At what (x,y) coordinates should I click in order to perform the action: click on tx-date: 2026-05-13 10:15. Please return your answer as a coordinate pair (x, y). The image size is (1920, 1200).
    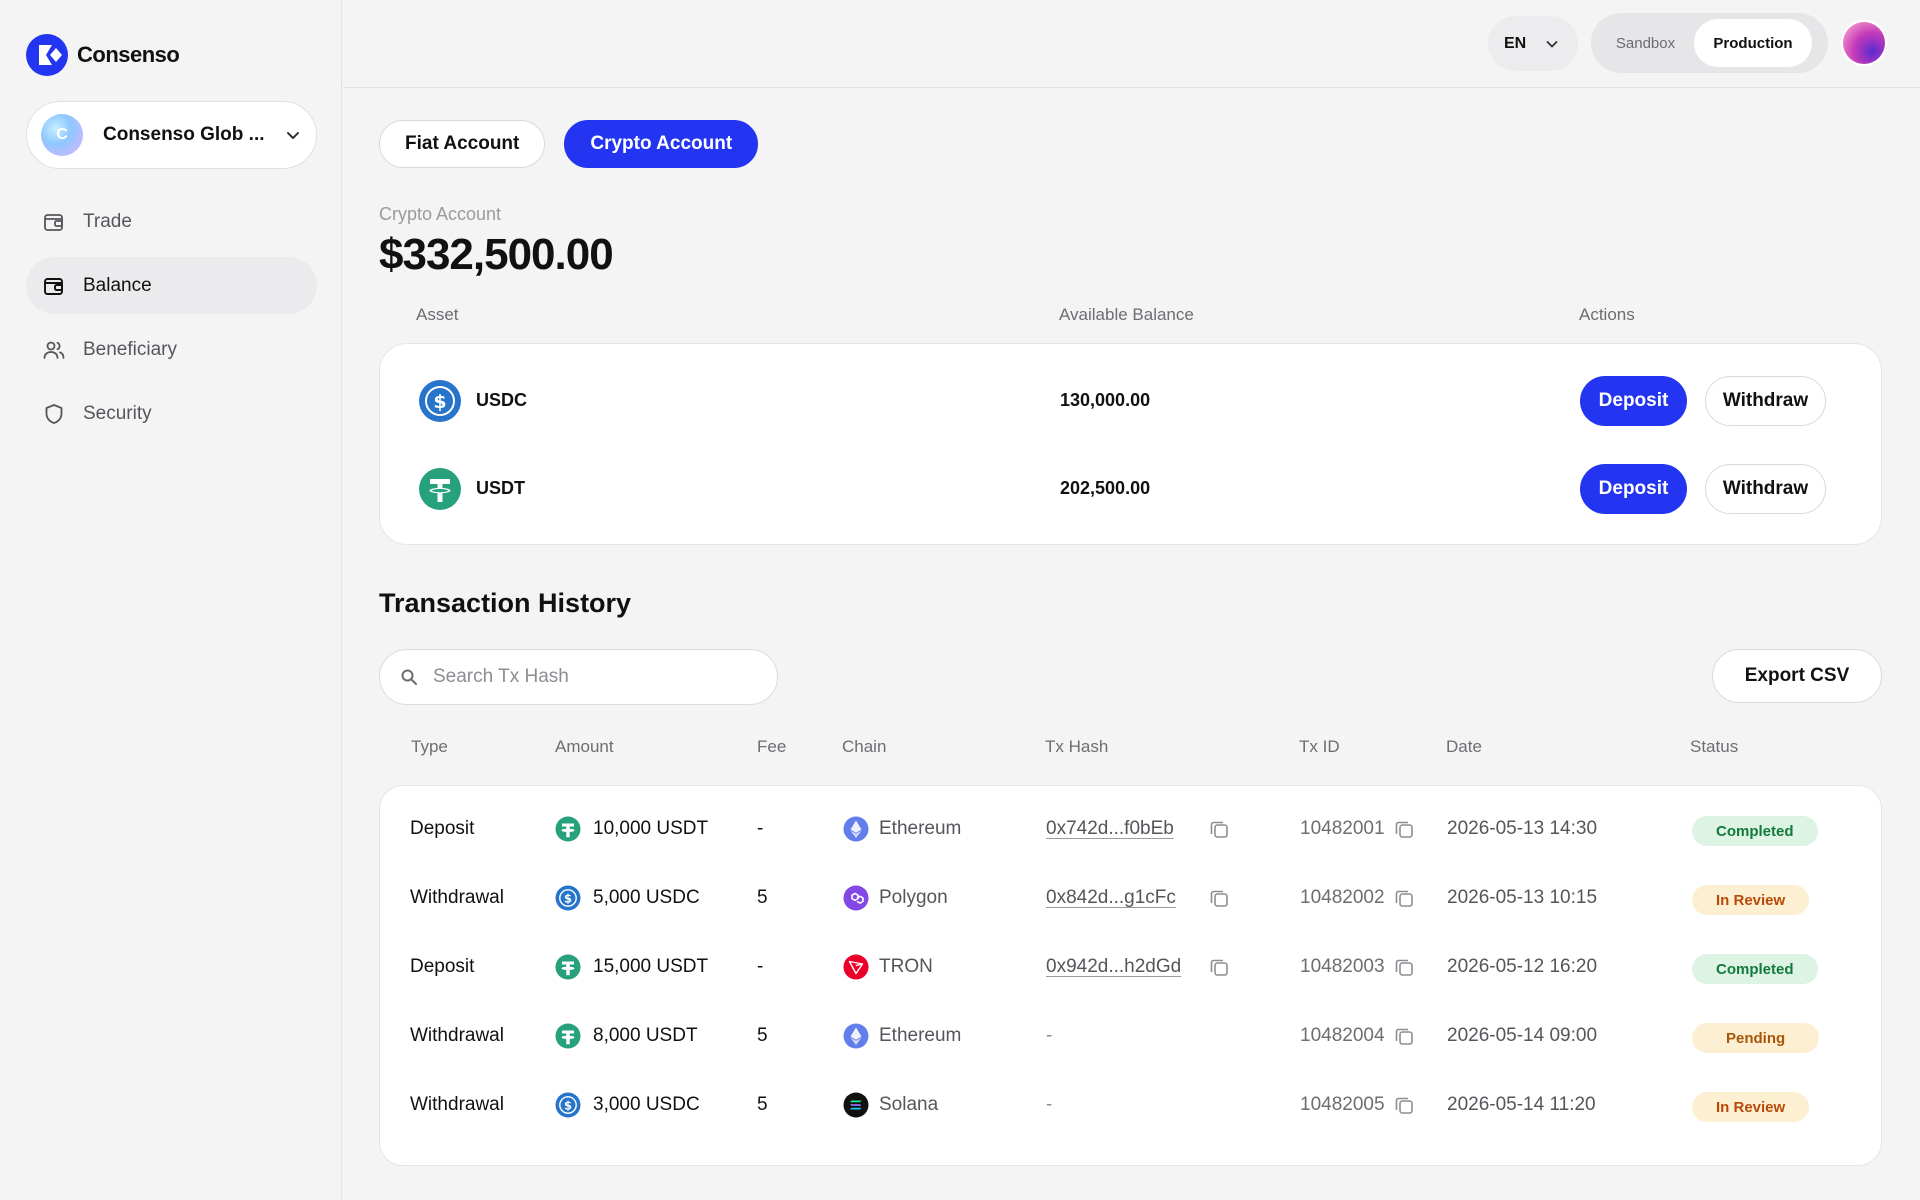
    Looking at the image, I should click on (1522, 897).